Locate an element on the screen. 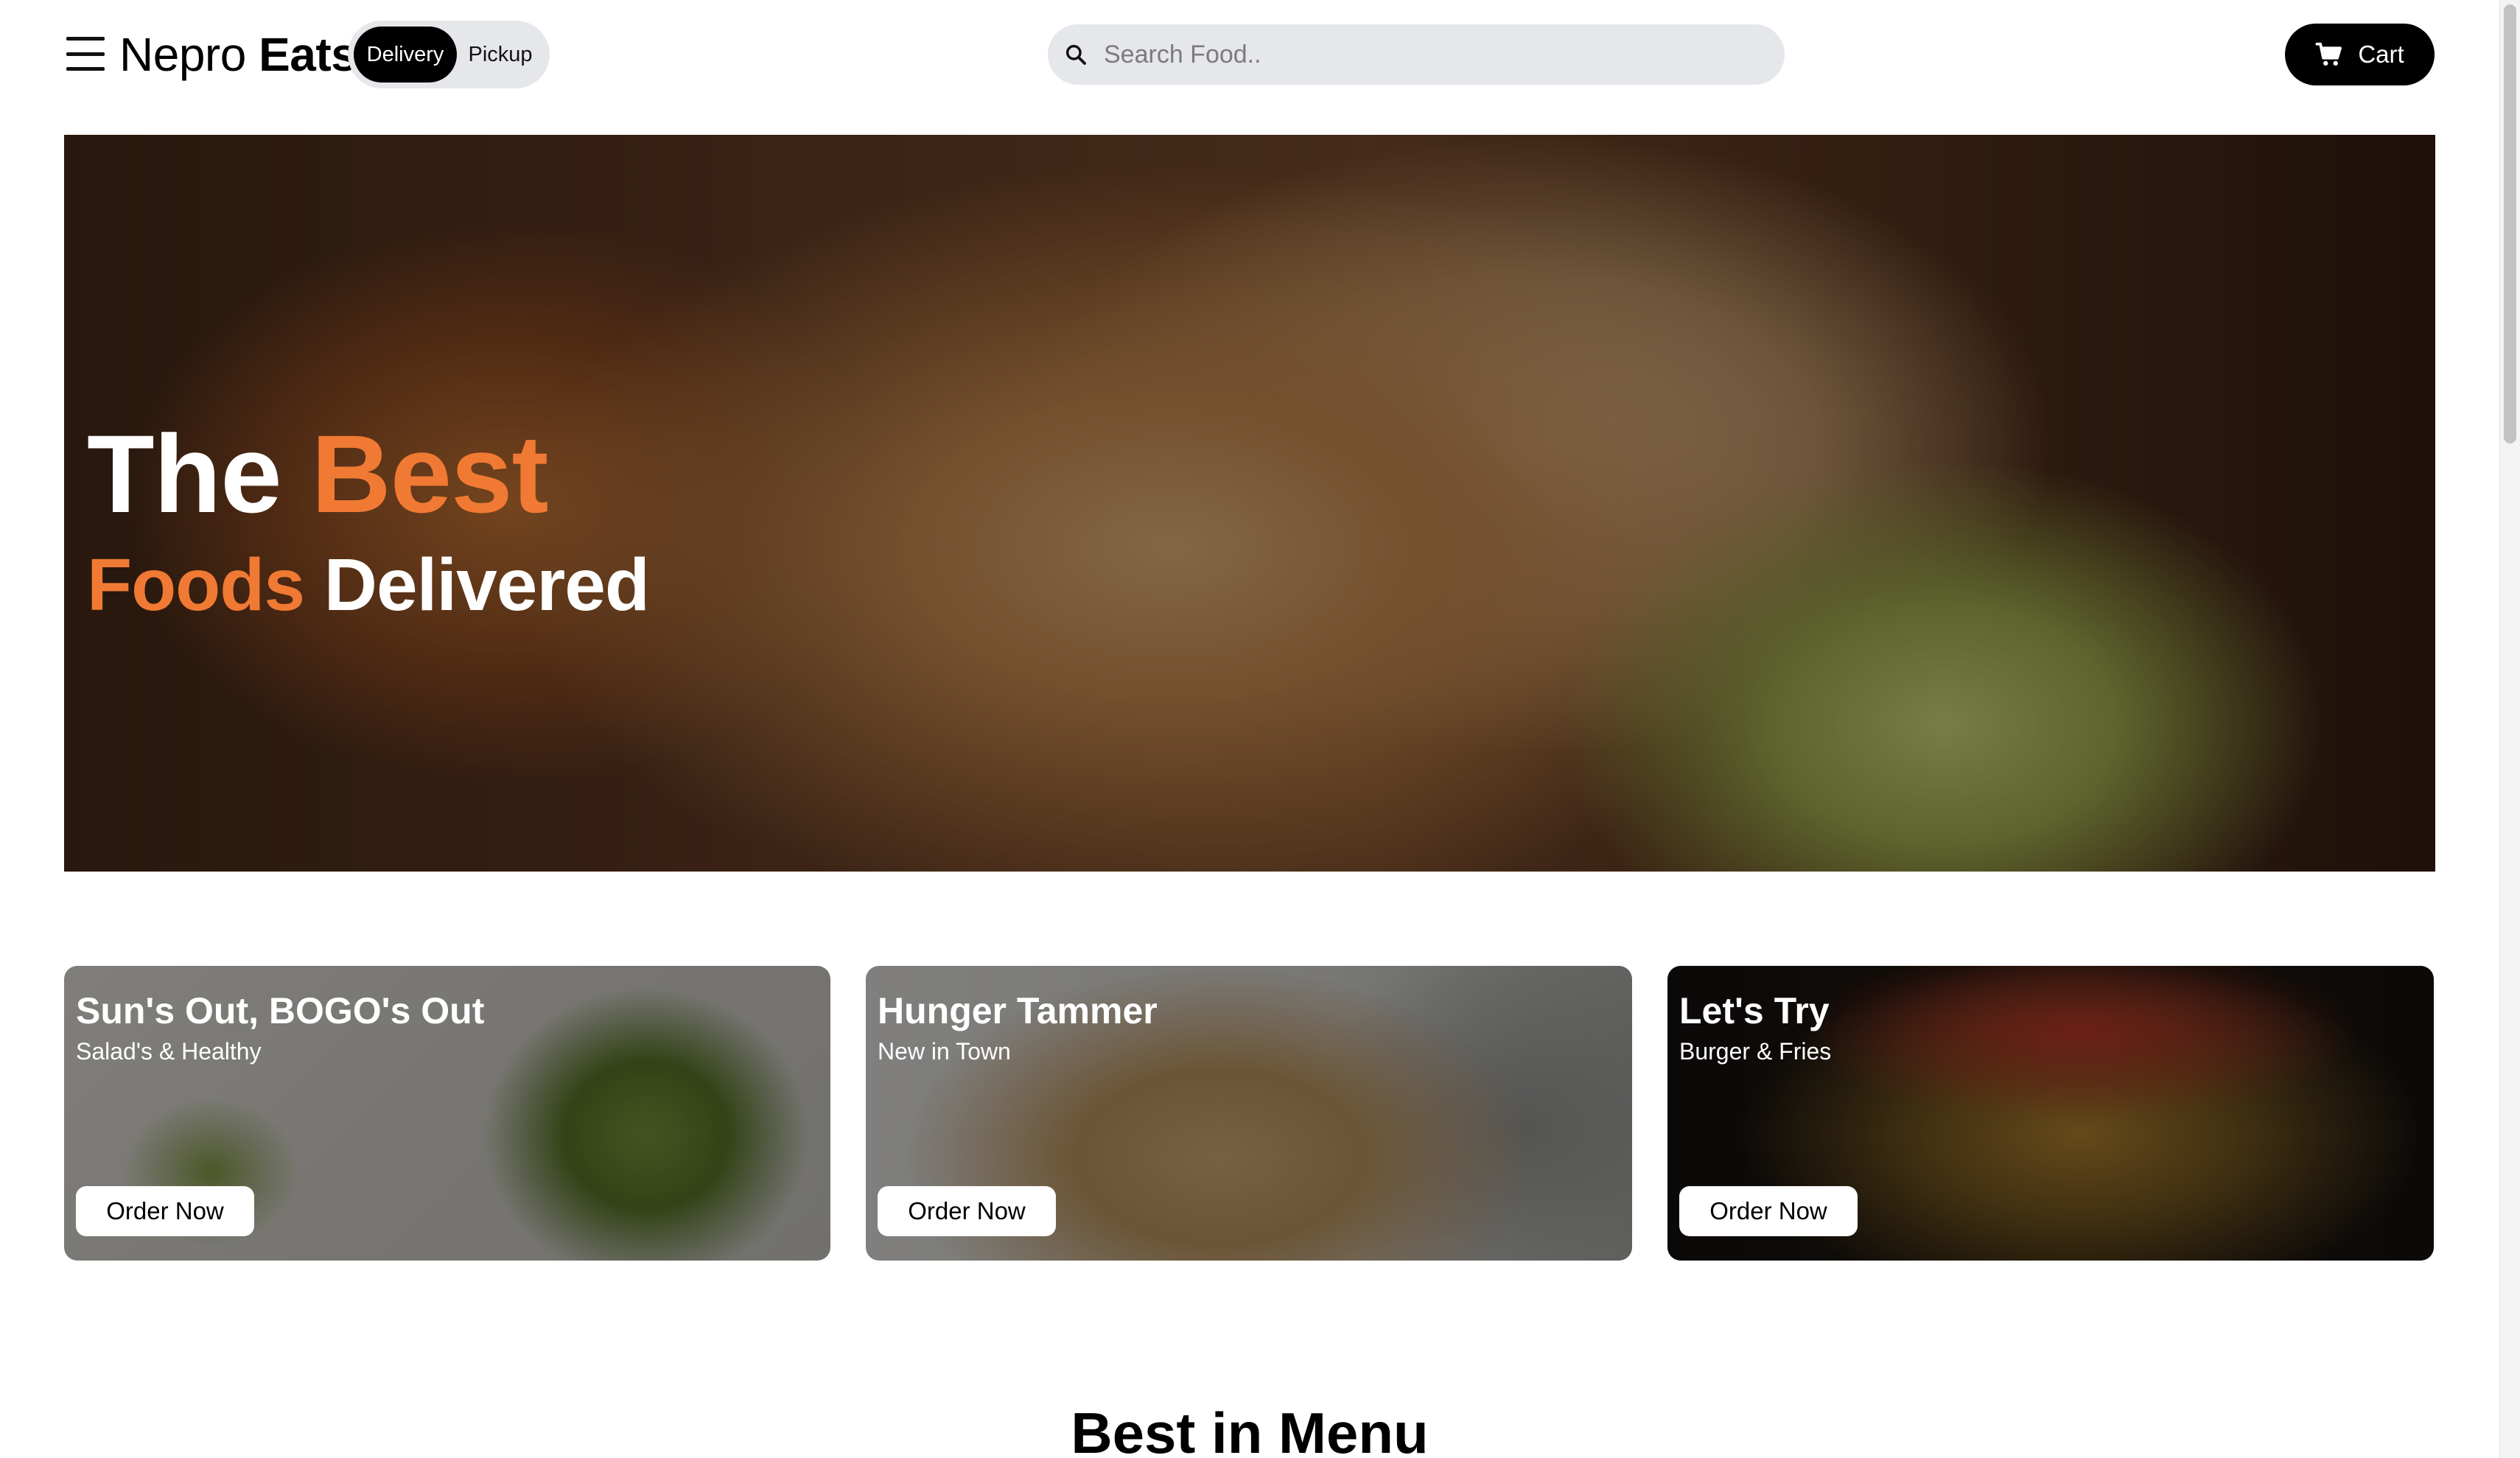  hamburger-menu-icon is located at coordinates (85, 54).